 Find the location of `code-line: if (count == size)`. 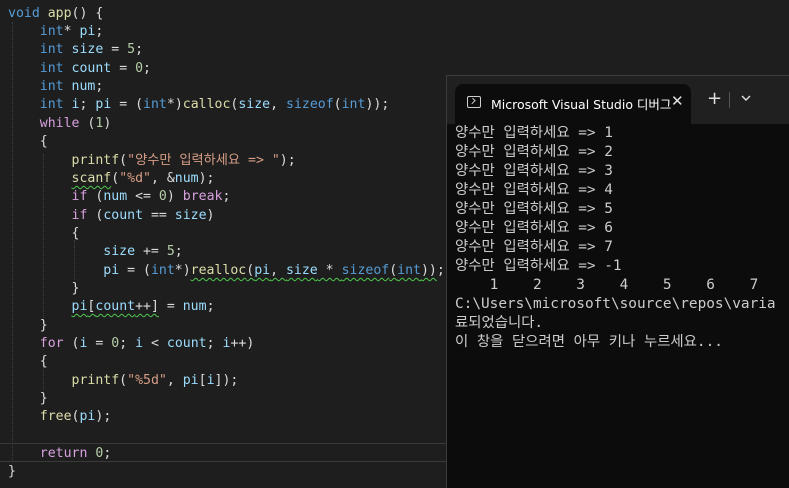

code-line: if (count == size) is located at coordinates (143, 215).